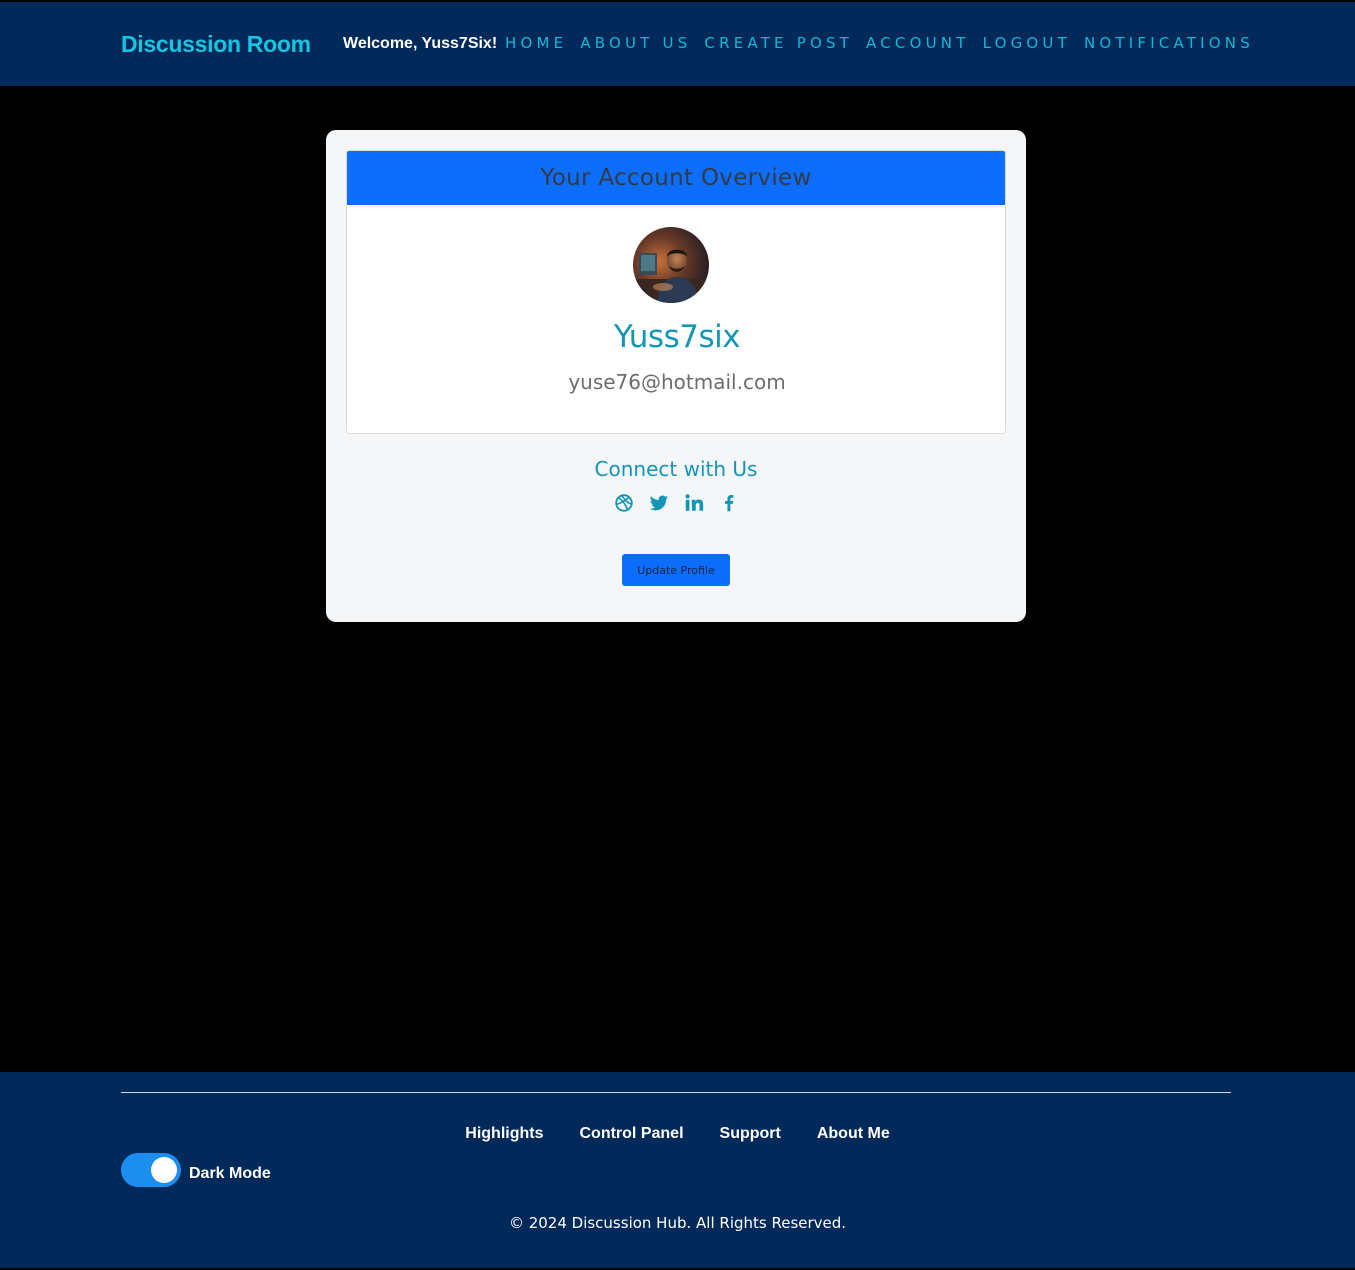 This screenshot has width=1355, height=1270. What do you see at coordinates (536, 43) in the screenshot?
I see `nav-link-home: HOME` at bounding box center [536, 43].